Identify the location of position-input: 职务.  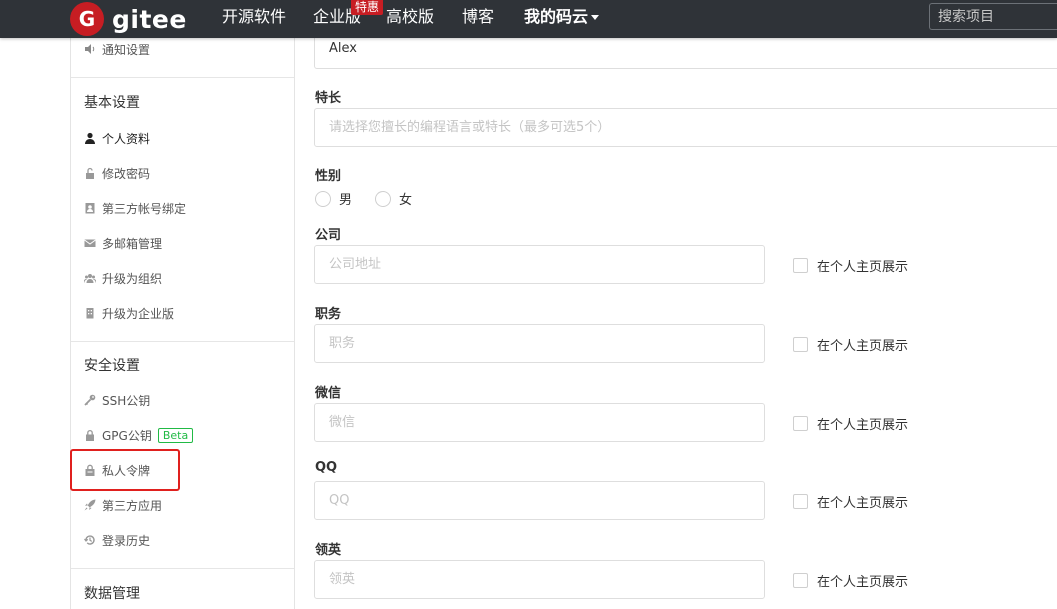
(539, 343).